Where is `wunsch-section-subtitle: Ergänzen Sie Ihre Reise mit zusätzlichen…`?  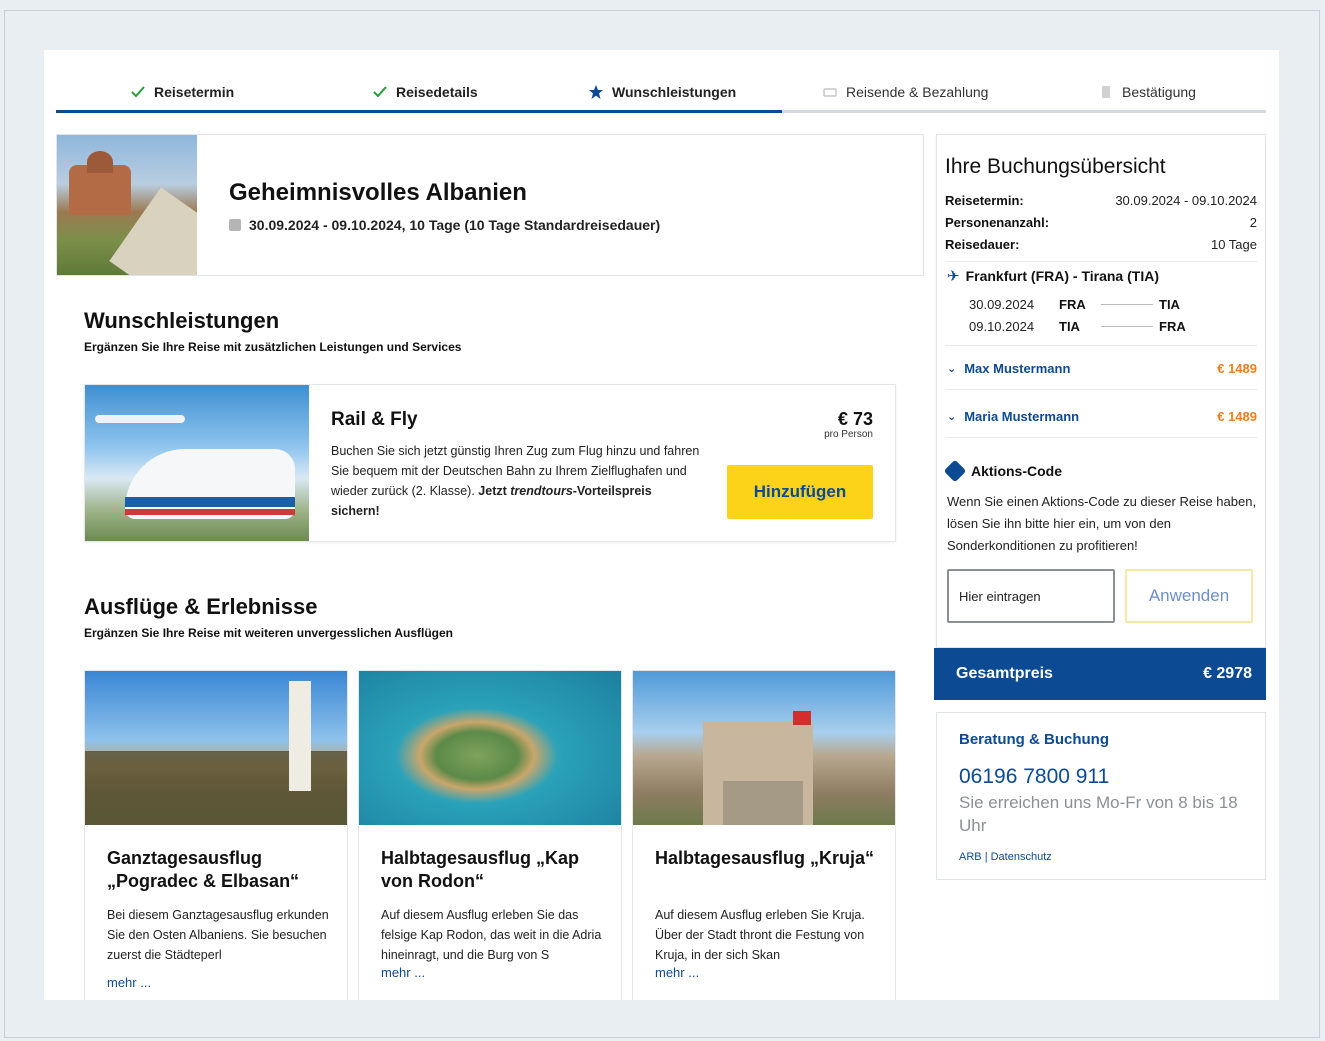
wunsch-section-subtitle: Ergänzen Sie Ihre Reise mit zusätzlichen… is located at coordinates (273, 347).